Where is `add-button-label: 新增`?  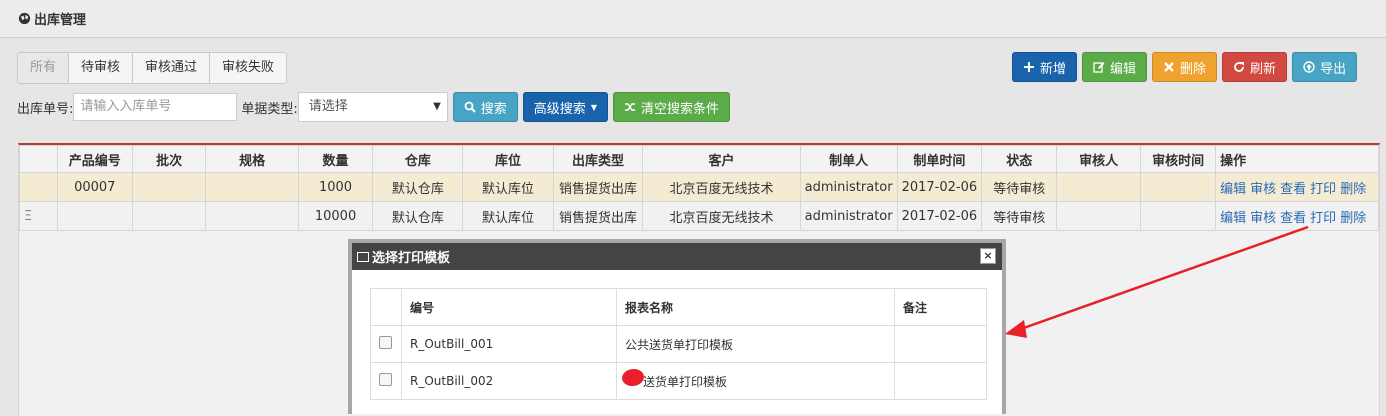 add-button-label: 新增 is located at coordinates (1053, 69).